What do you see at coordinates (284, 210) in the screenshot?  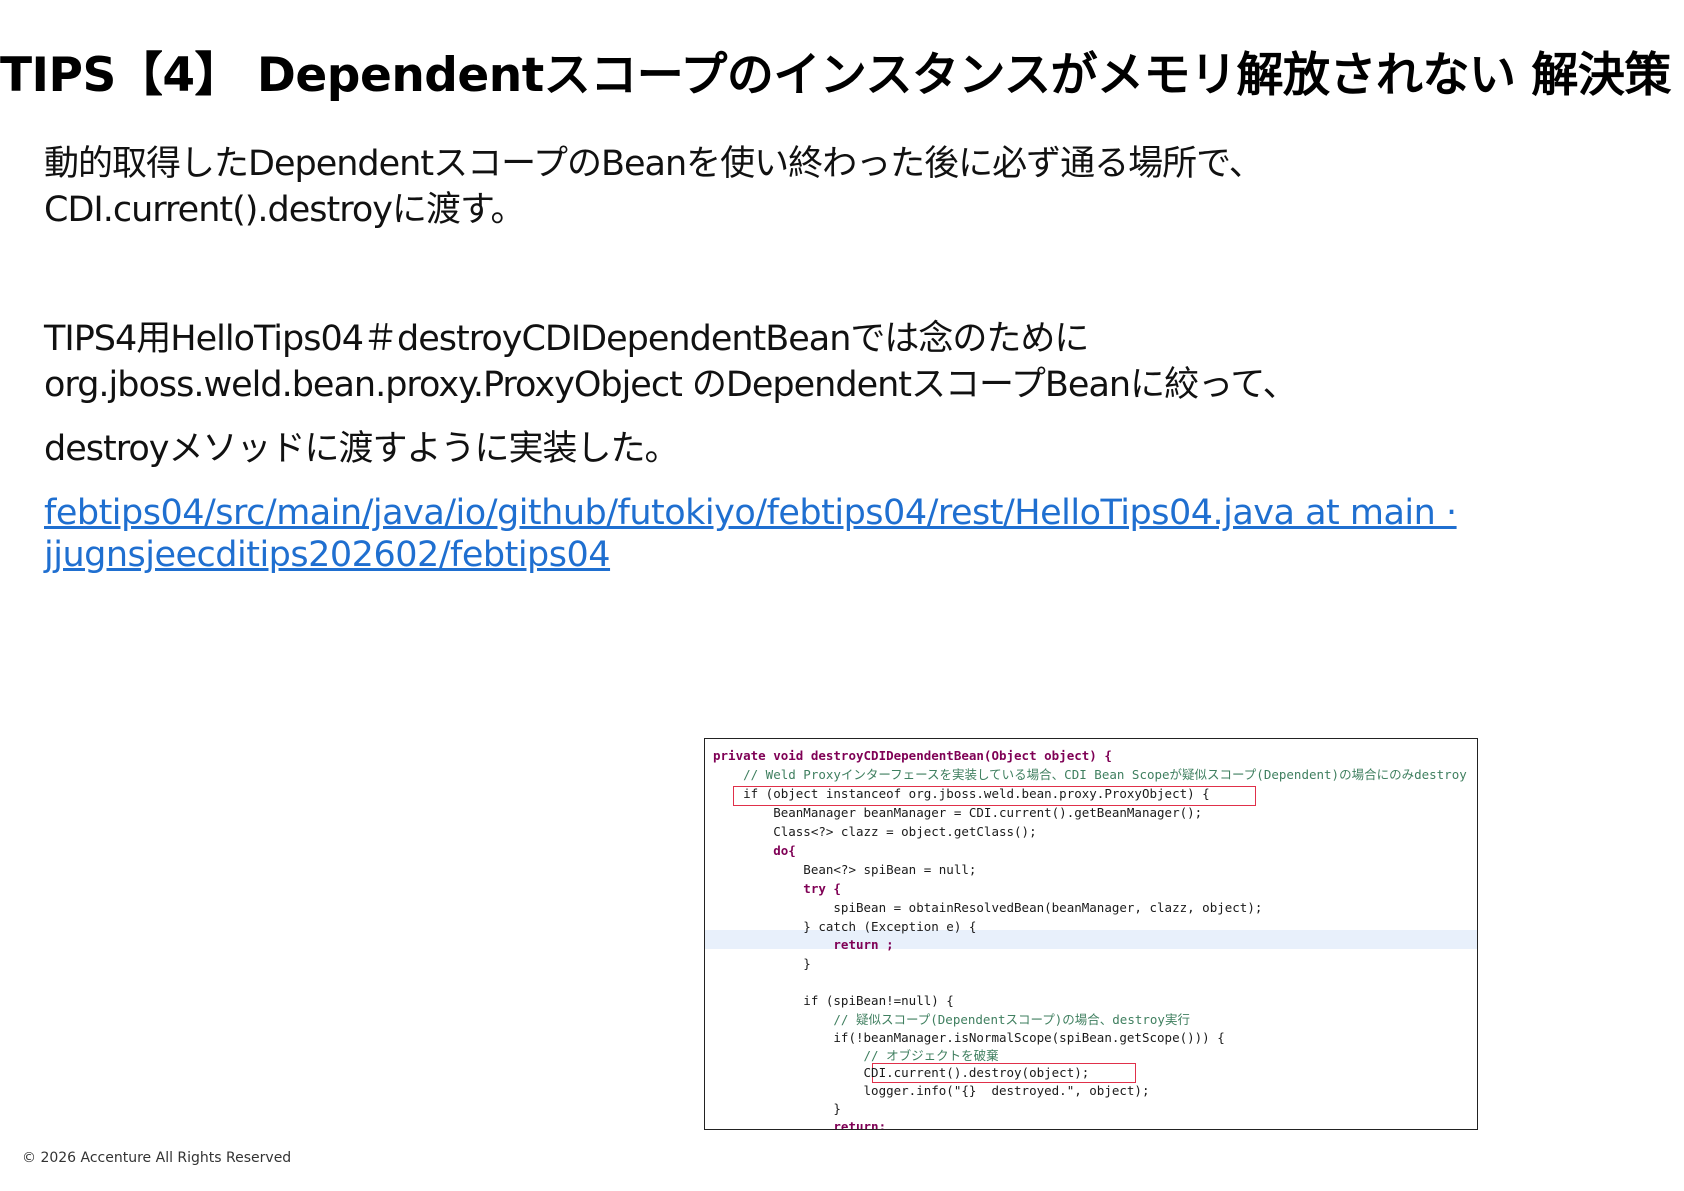 I see `paragraph1-line2: CDI.current().destroyに渡す。` at bounding box center [284, 210].